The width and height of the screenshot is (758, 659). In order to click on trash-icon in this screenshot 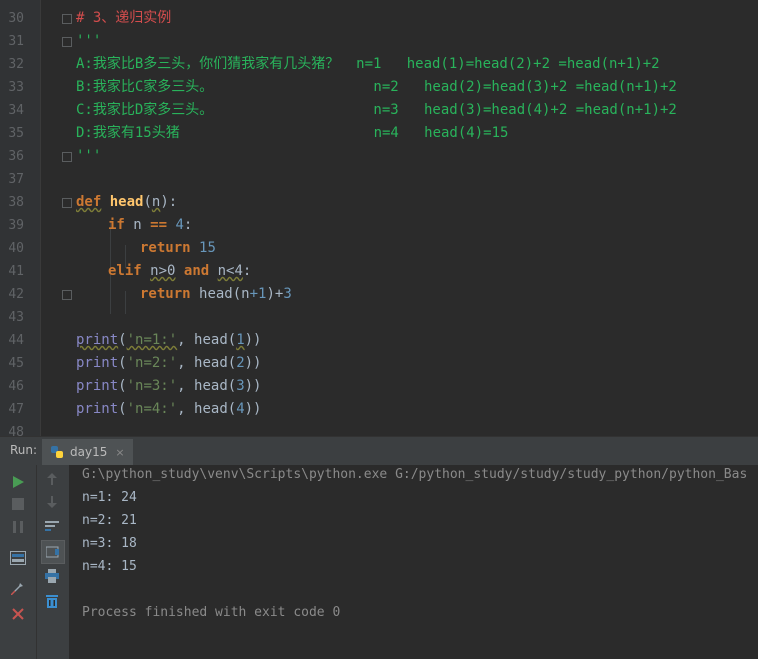, I will do `click(52, 601)`.